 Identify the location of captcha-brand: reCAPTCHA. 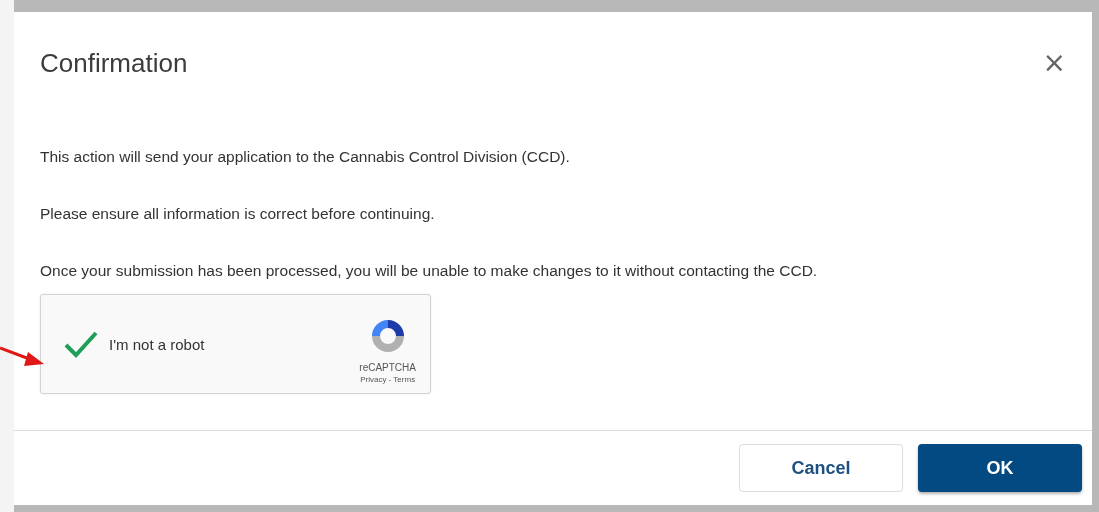
(387, 367).